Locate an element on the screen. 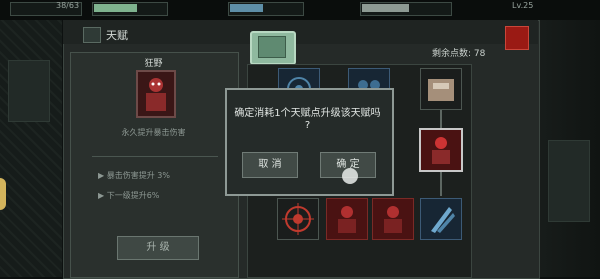 The width and height of the screenshot is (600, 279). wild-warrior-node is located at coordinates (441, 150).